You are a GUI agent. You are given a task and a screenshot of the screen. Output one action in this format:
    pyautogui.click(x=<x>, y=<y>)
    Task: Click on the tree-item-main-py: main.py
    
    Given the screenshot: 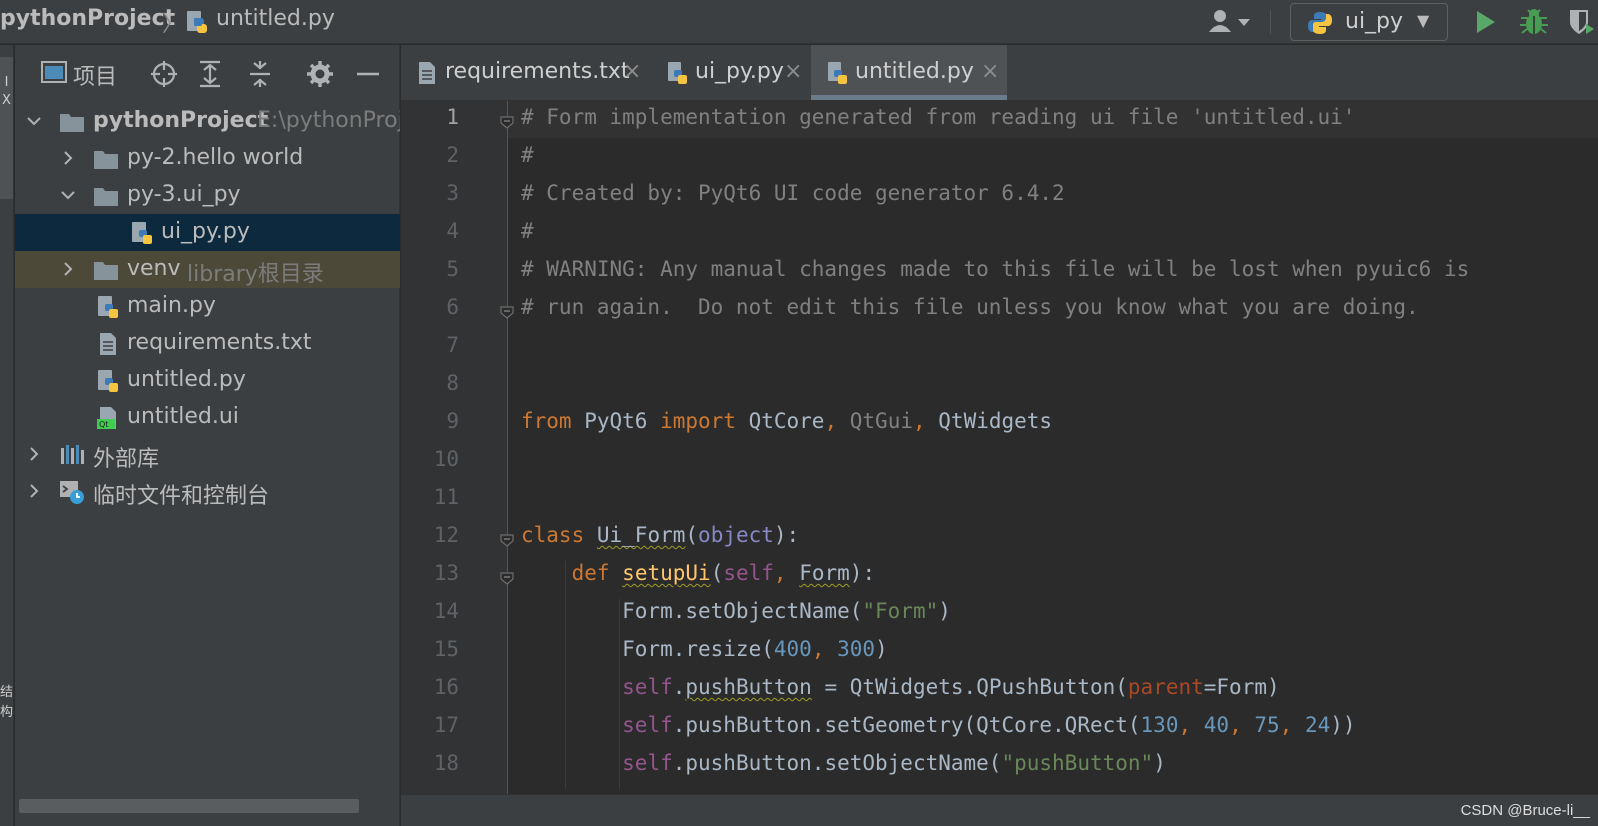 What is the action you would take?
    pyautogui.click(x=207, y=306)
    